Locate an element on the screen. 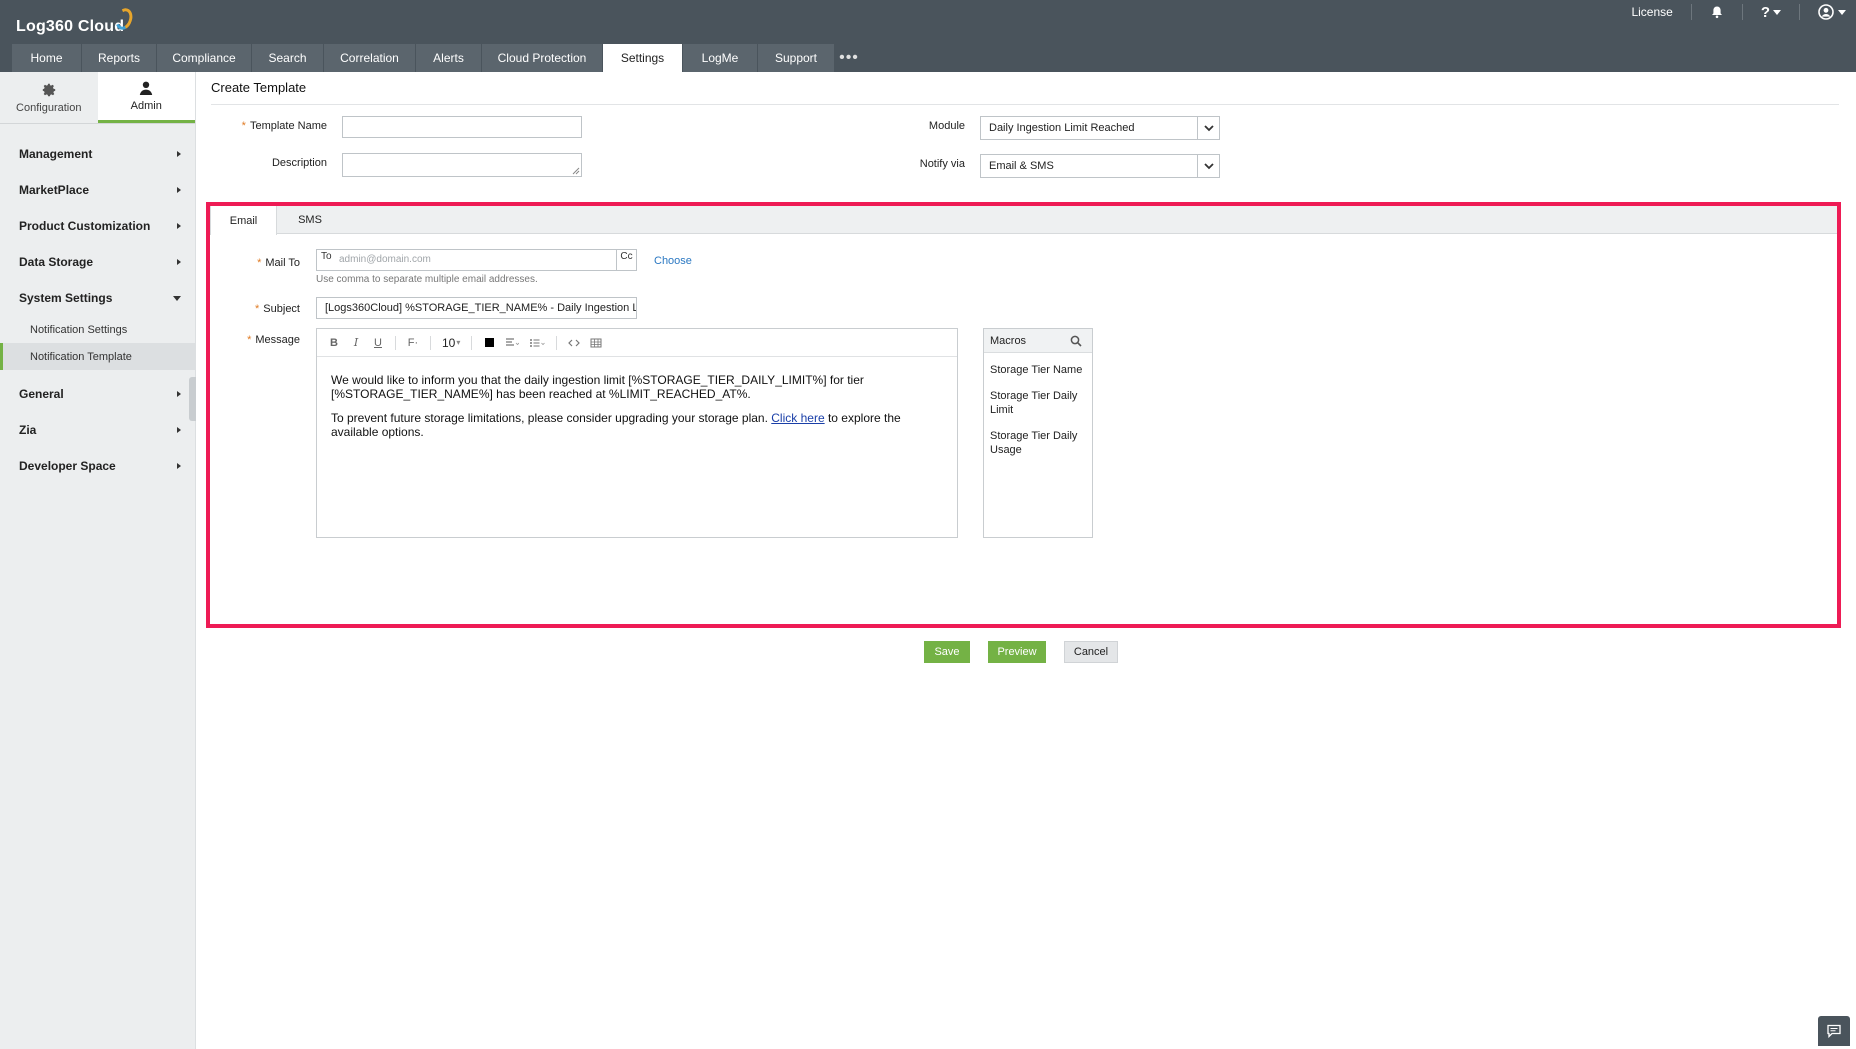 This screenshot has height=1049, width=1856. table-icon is located at coordinates (596, 342).